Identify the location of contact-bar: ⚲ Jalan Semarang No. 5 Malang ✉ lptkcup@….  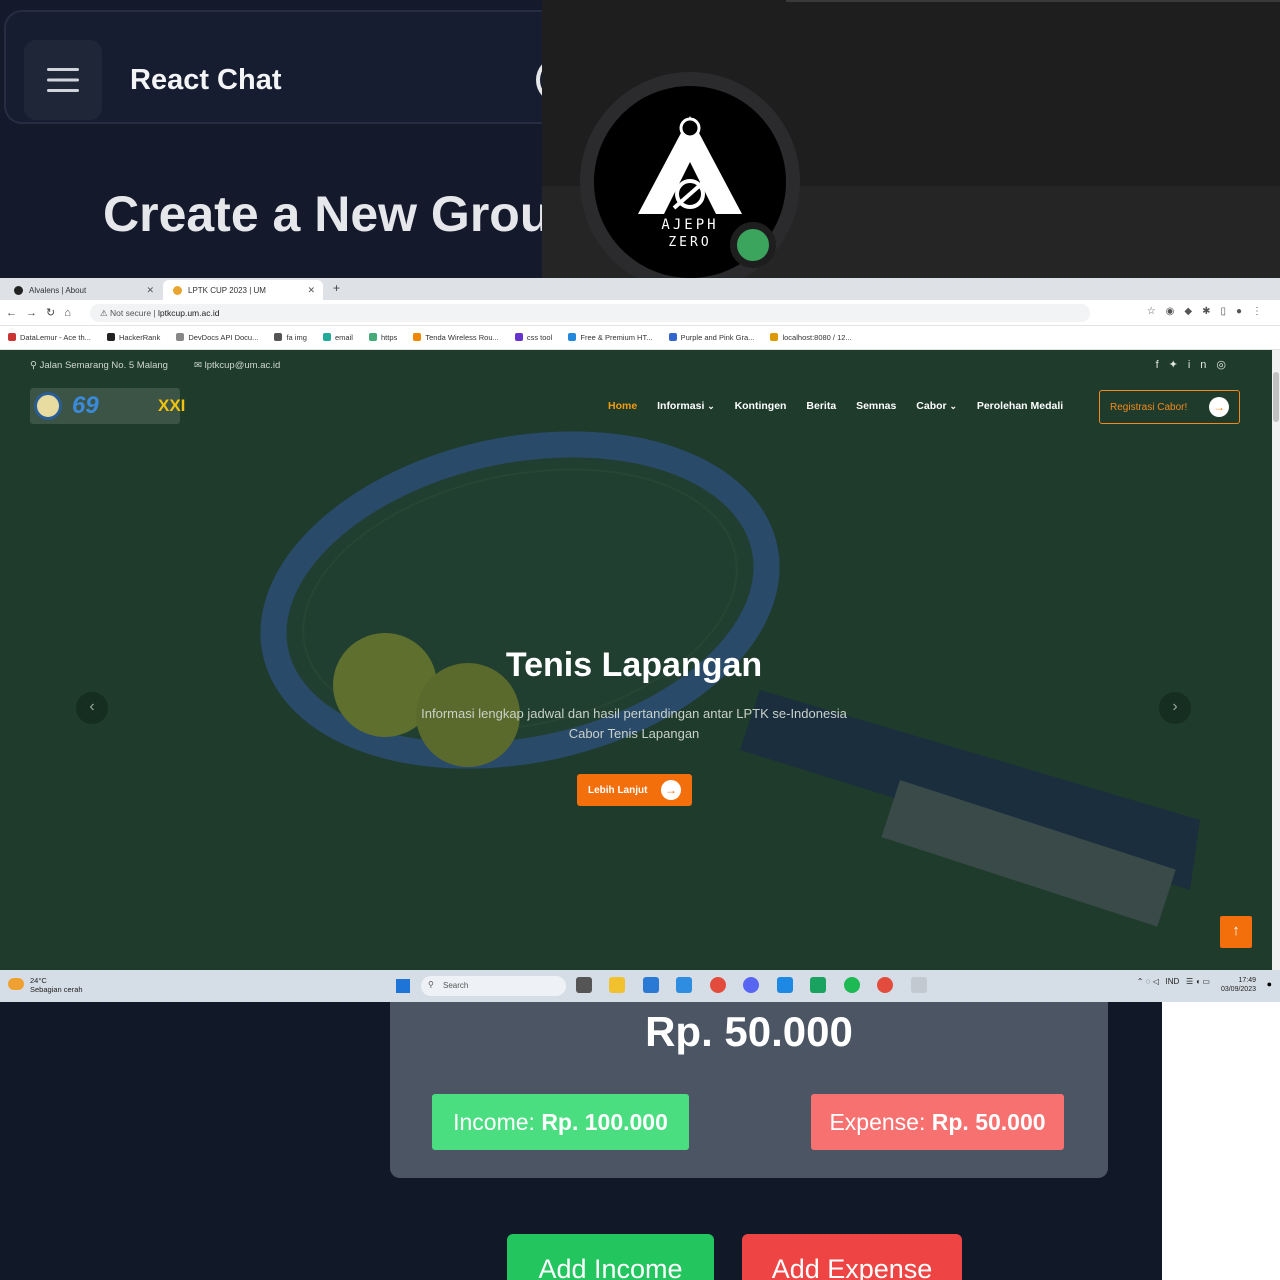
(636, 365).